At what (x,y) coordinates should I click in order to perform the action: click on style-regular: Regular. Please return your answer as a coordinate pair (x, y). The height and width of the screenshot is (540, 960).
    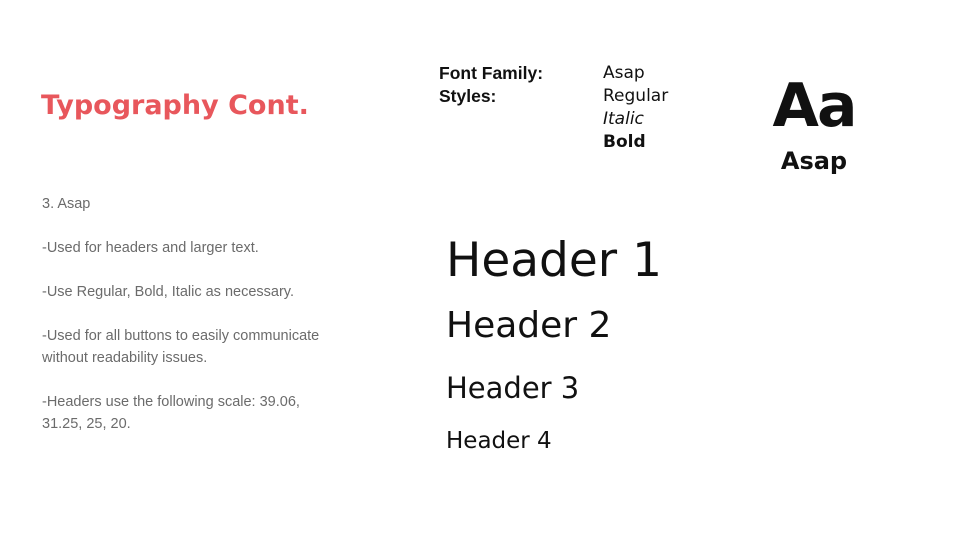
    Looking at the image, I should click on (636, 96).